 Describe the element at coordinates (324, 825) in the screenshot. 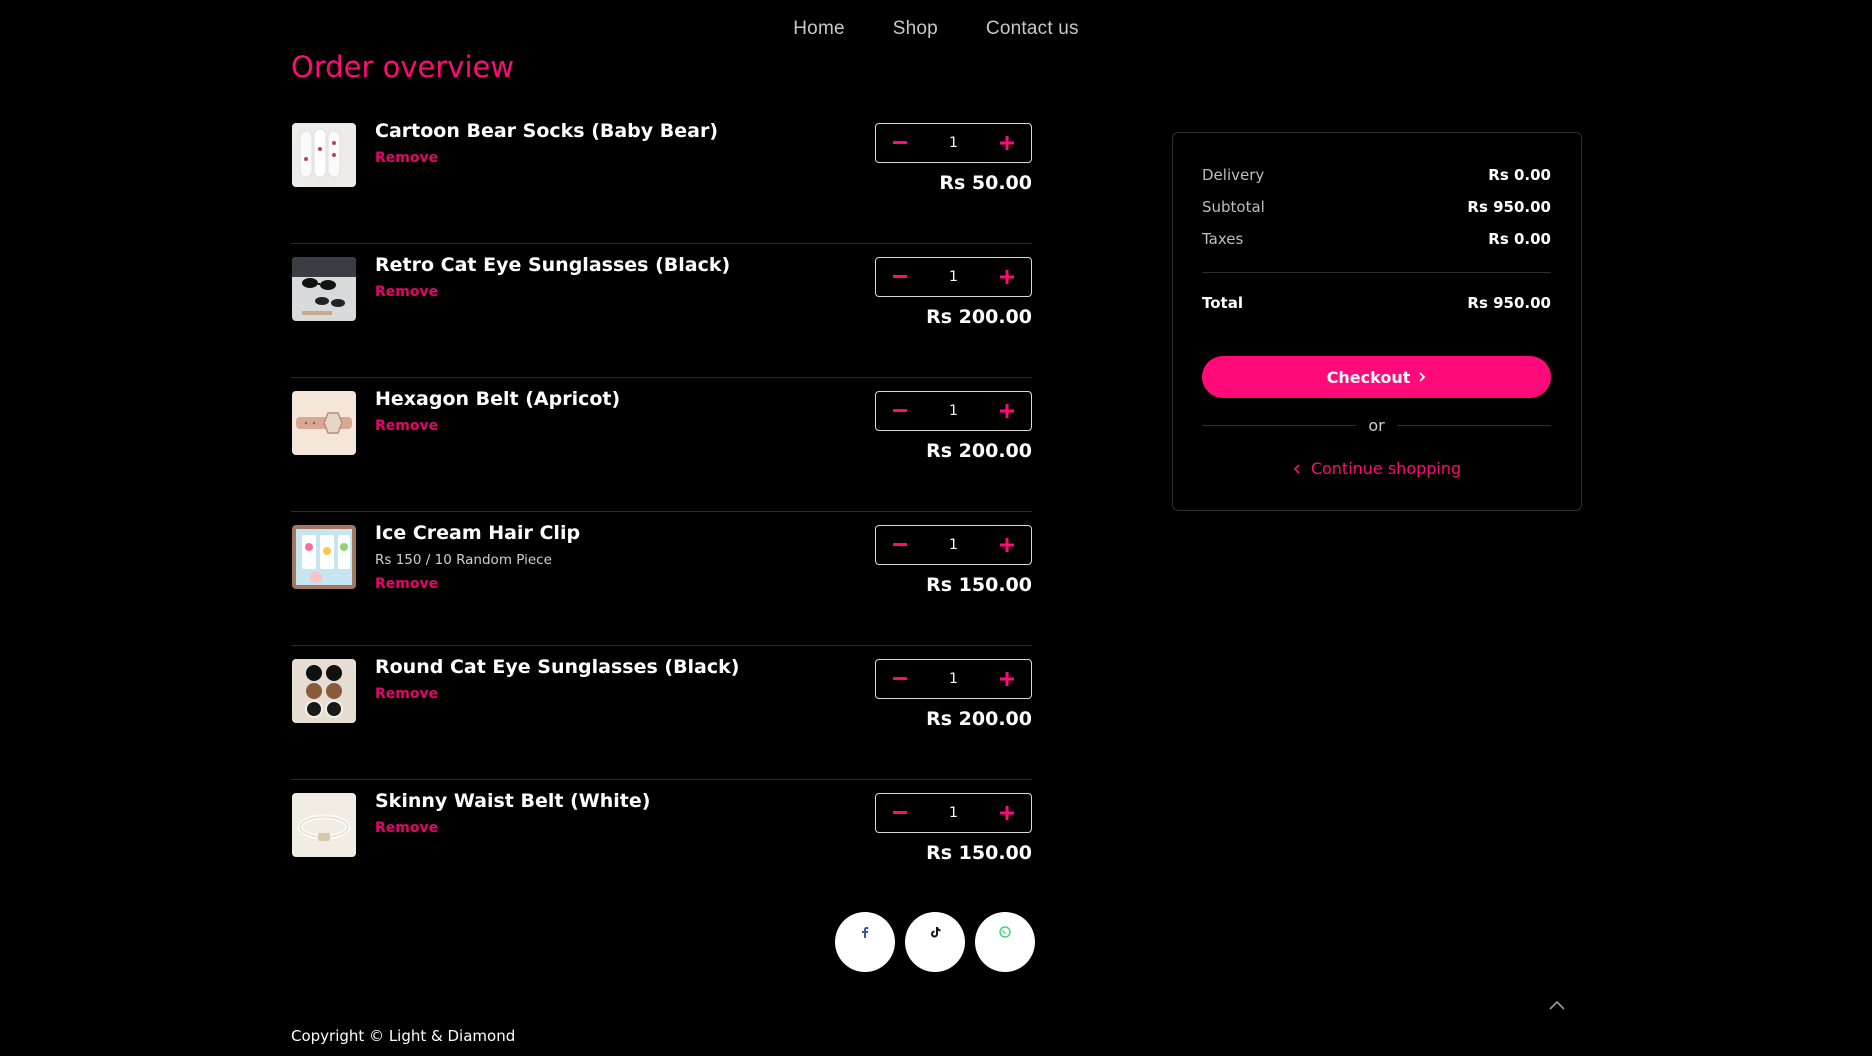

I see `white-belt-product-image` at that location.